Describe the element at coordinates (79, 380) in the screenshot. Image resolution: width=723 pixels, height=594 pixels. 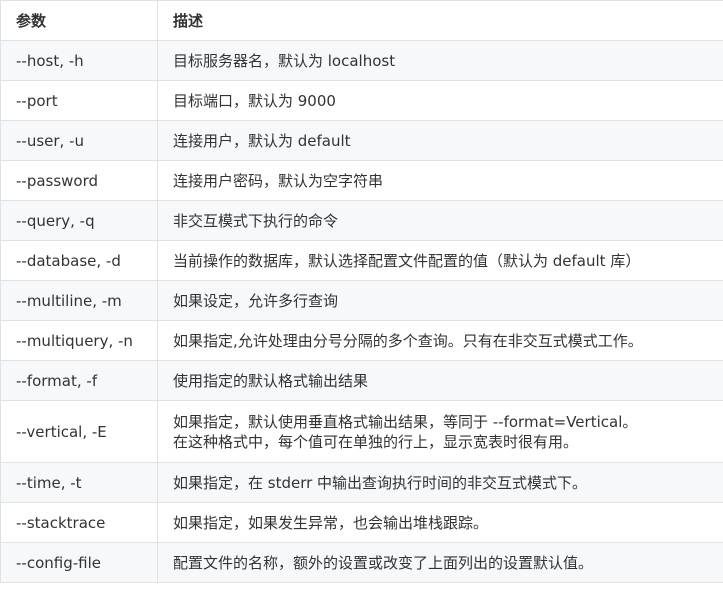
I see `param-cell: --format, -f` at that location.